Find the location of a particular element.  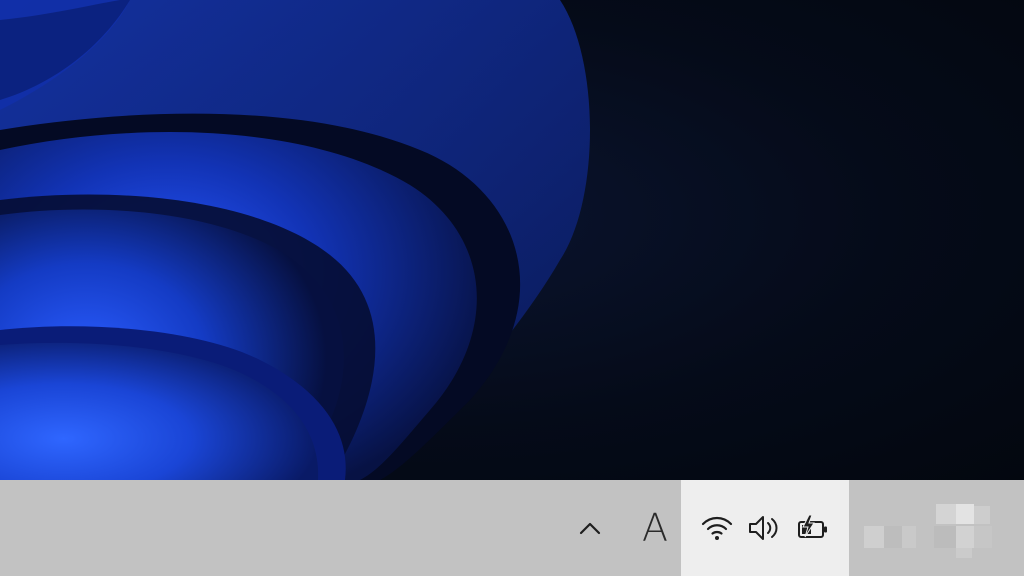

obscured-clock is located at coordinates (933, 528).